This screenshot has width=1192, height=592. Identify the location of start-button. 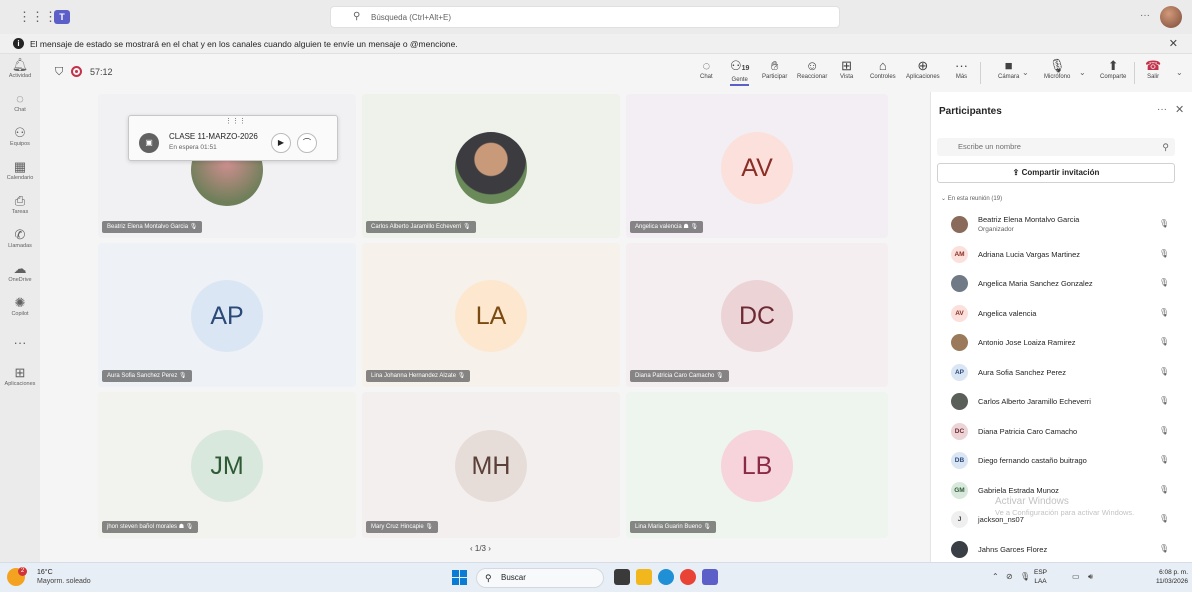
(459, 577).